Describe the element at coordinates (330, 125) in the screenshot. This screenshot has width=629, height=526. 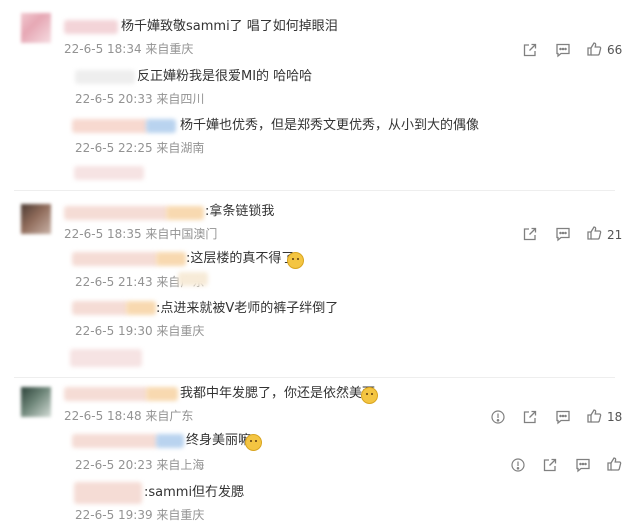
I see `reply-text: 杨千嬅也优秀，但是郑秀文更优秀，从小到大的偶像` at that location.